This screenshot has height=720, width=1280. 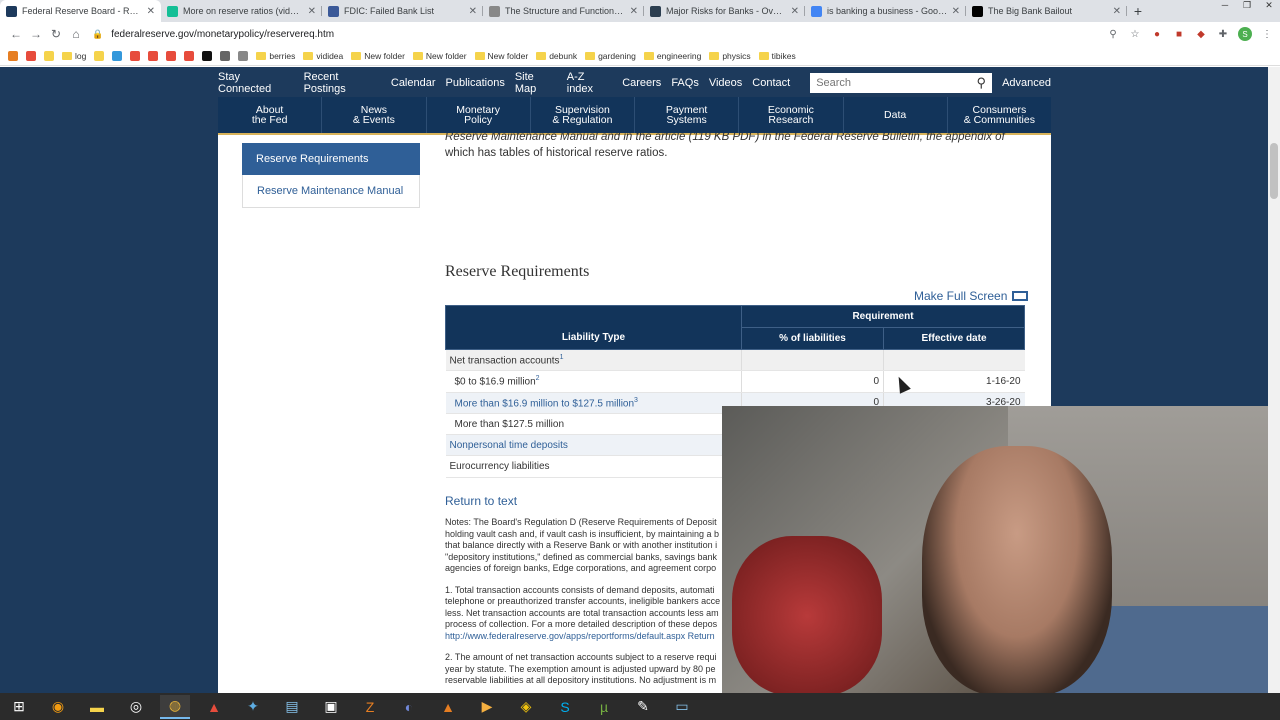 I want to click on window-icon: ▭, so click(x=682, y=707).